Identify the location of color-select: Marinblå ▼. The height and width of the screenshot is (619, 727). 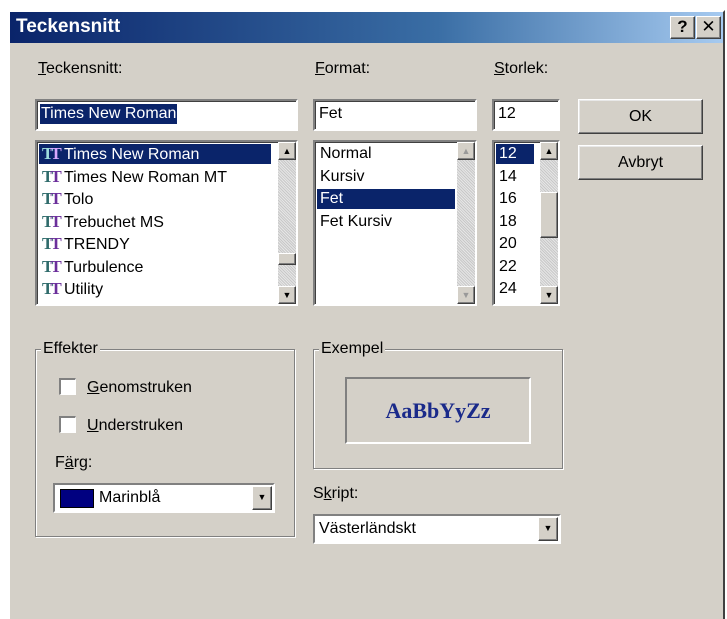
(164, 498).